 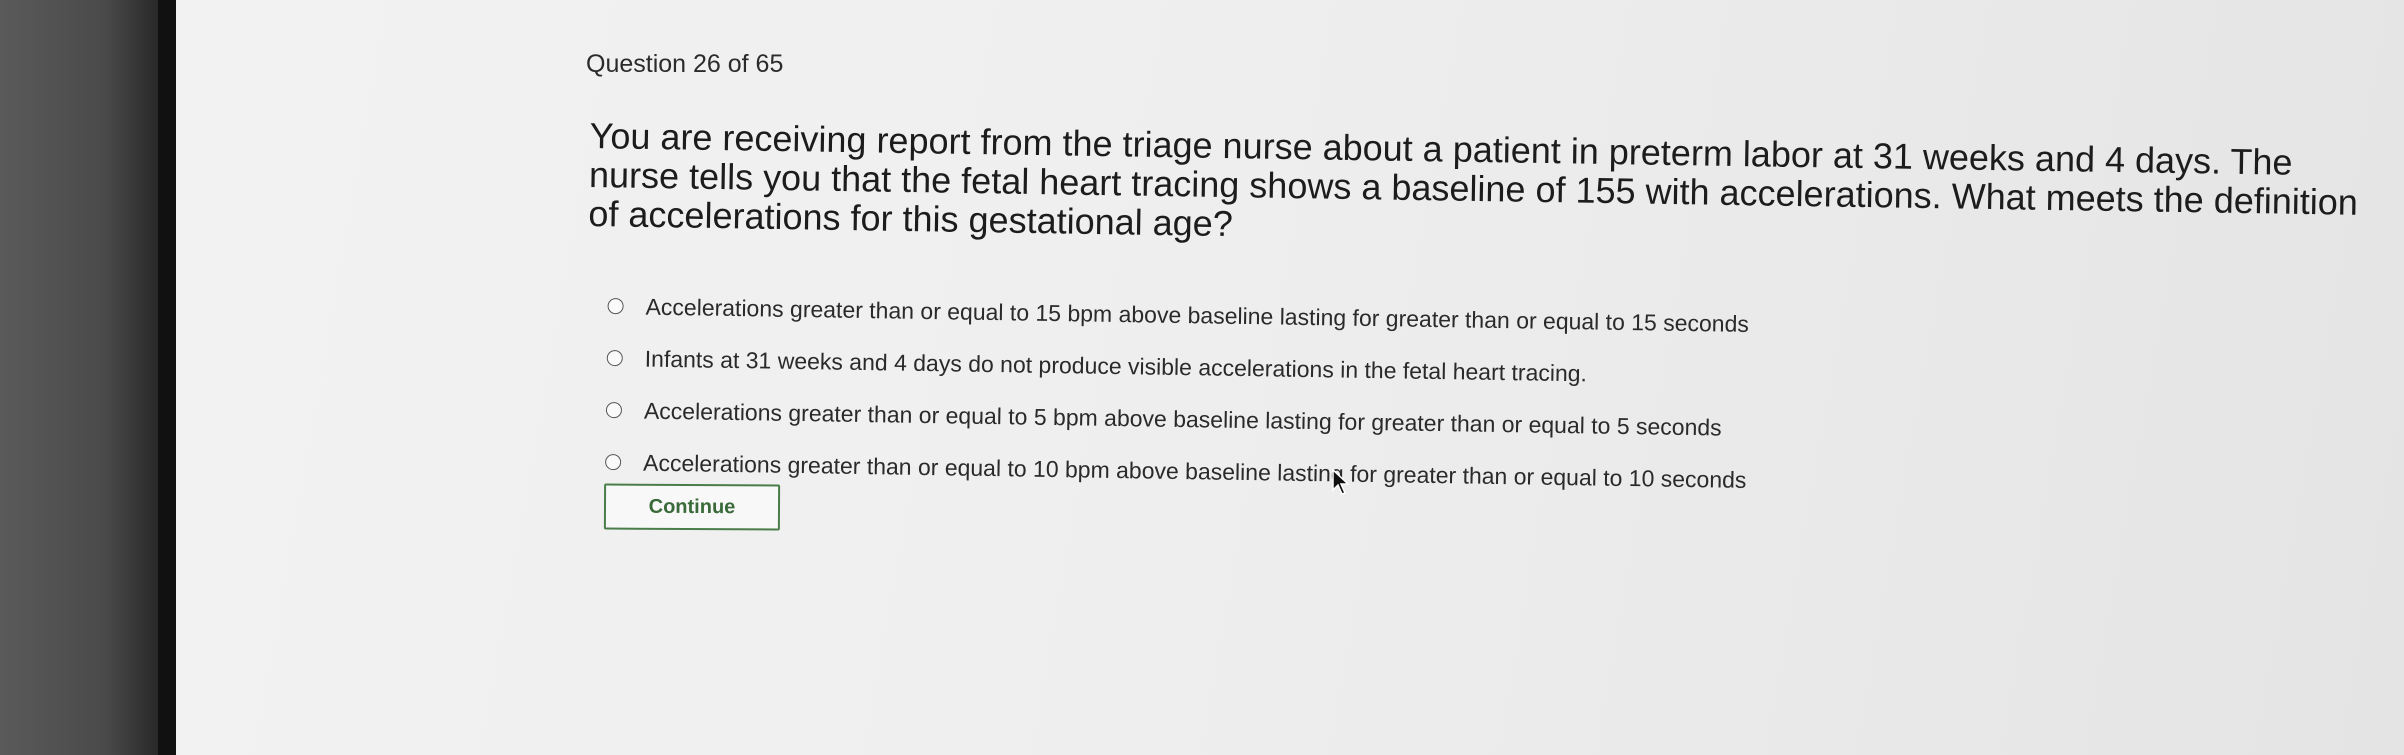 What do you see at coordinates (1341, 481) in the screenshot?
I see `mouse-pointer-icon` at bounding box center [1341, 481].